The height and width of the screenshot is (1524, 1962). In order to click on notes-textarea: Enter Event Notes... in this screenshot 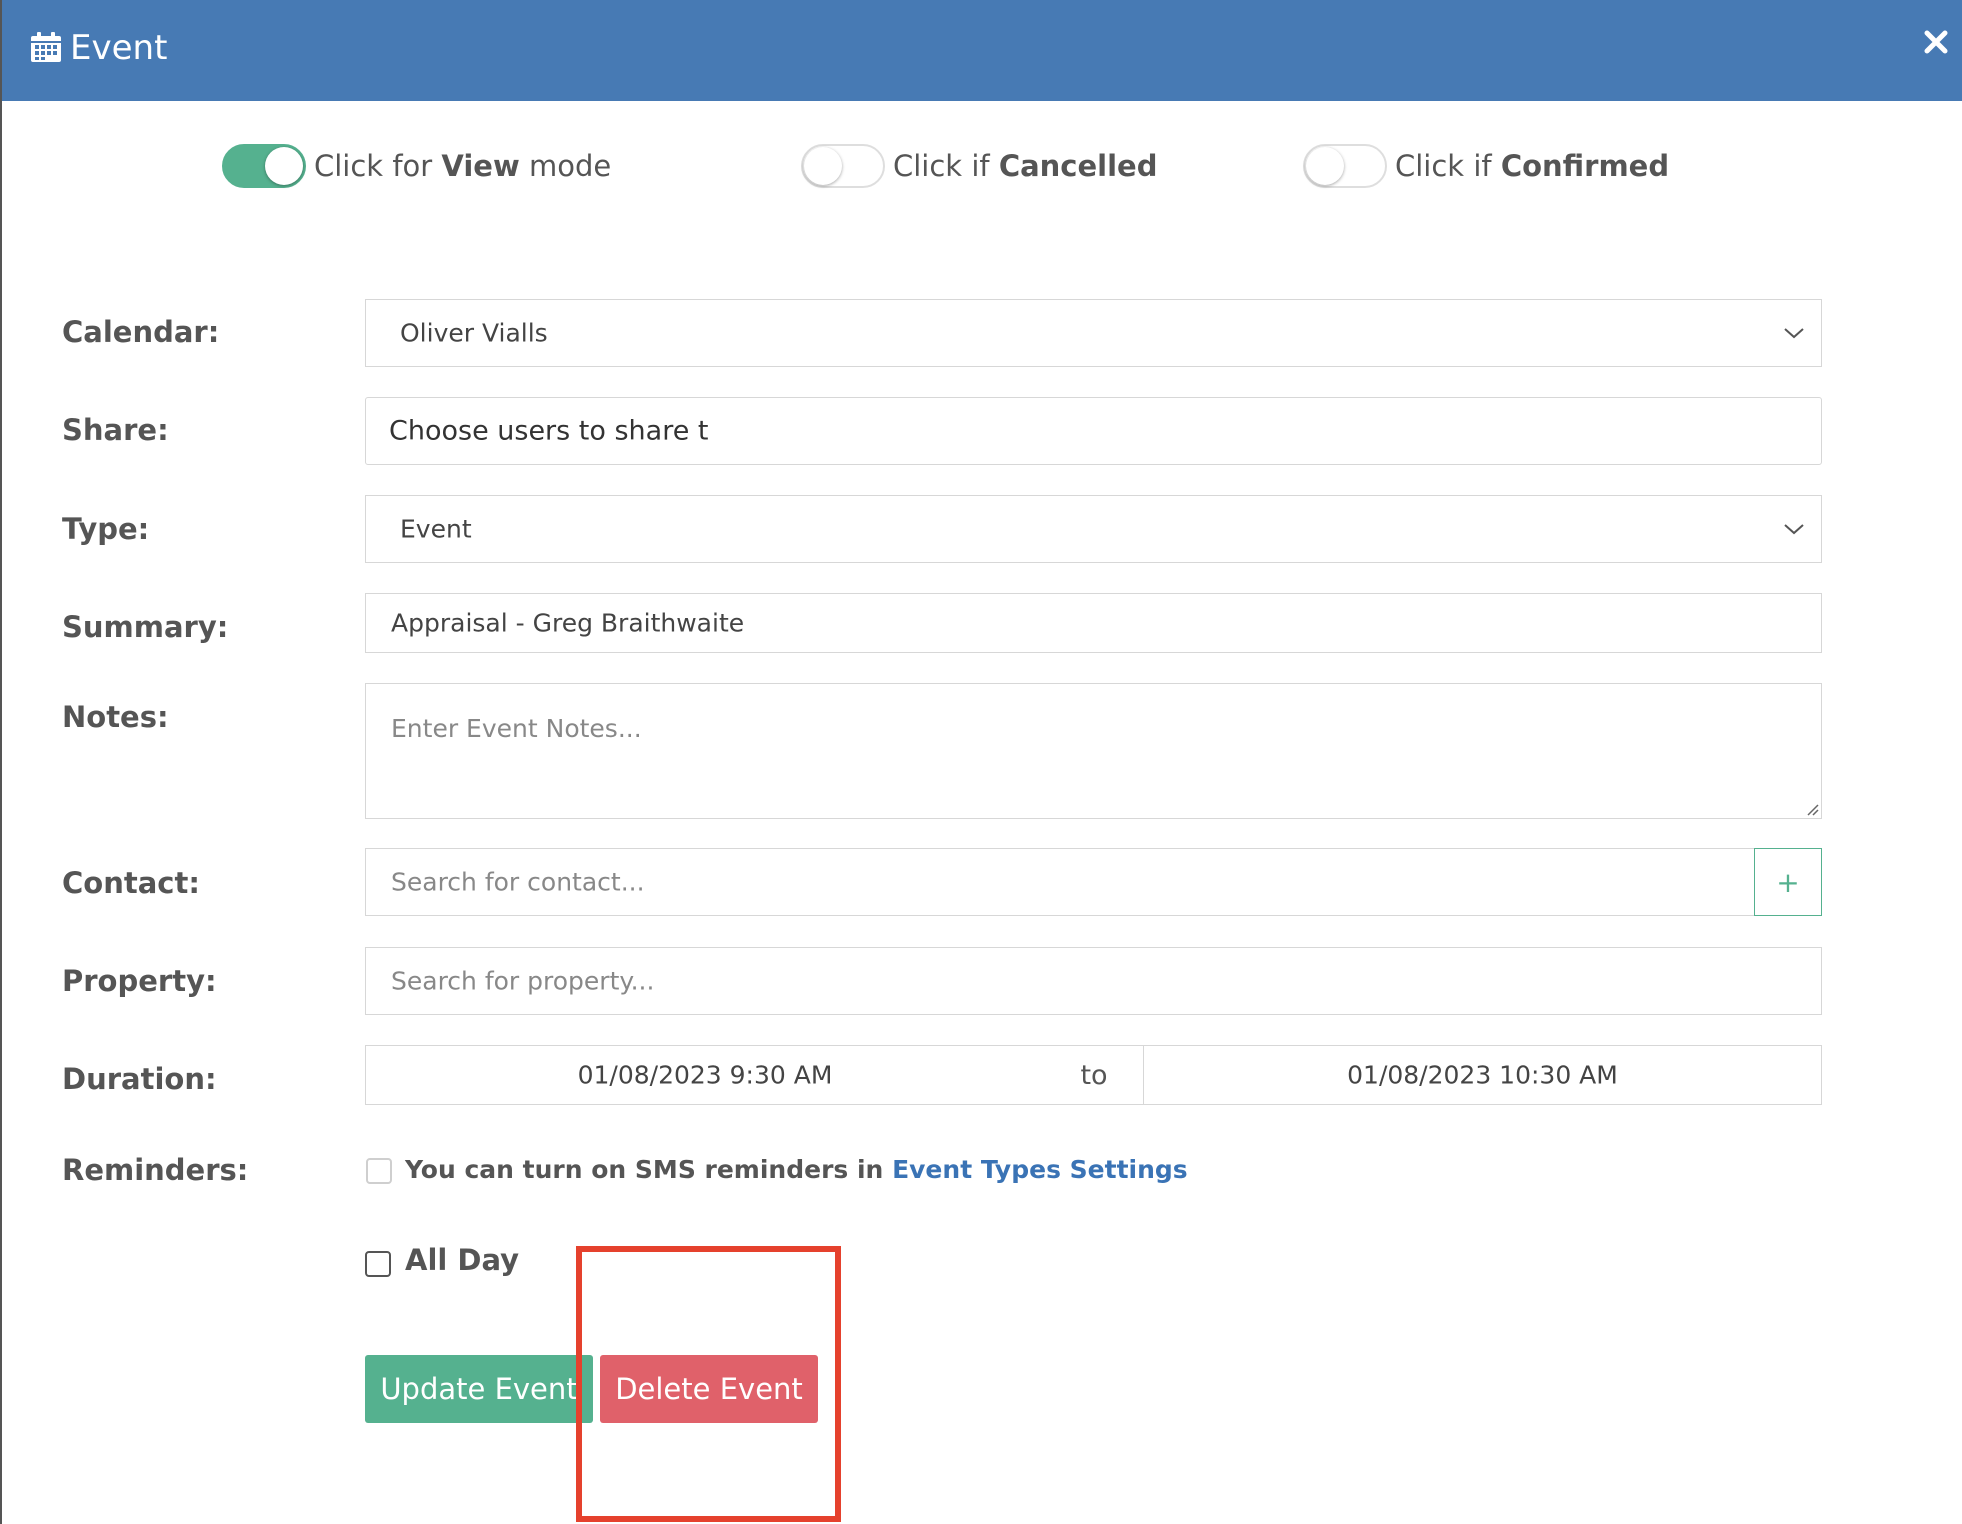, I will do `click(1093, 751)`.